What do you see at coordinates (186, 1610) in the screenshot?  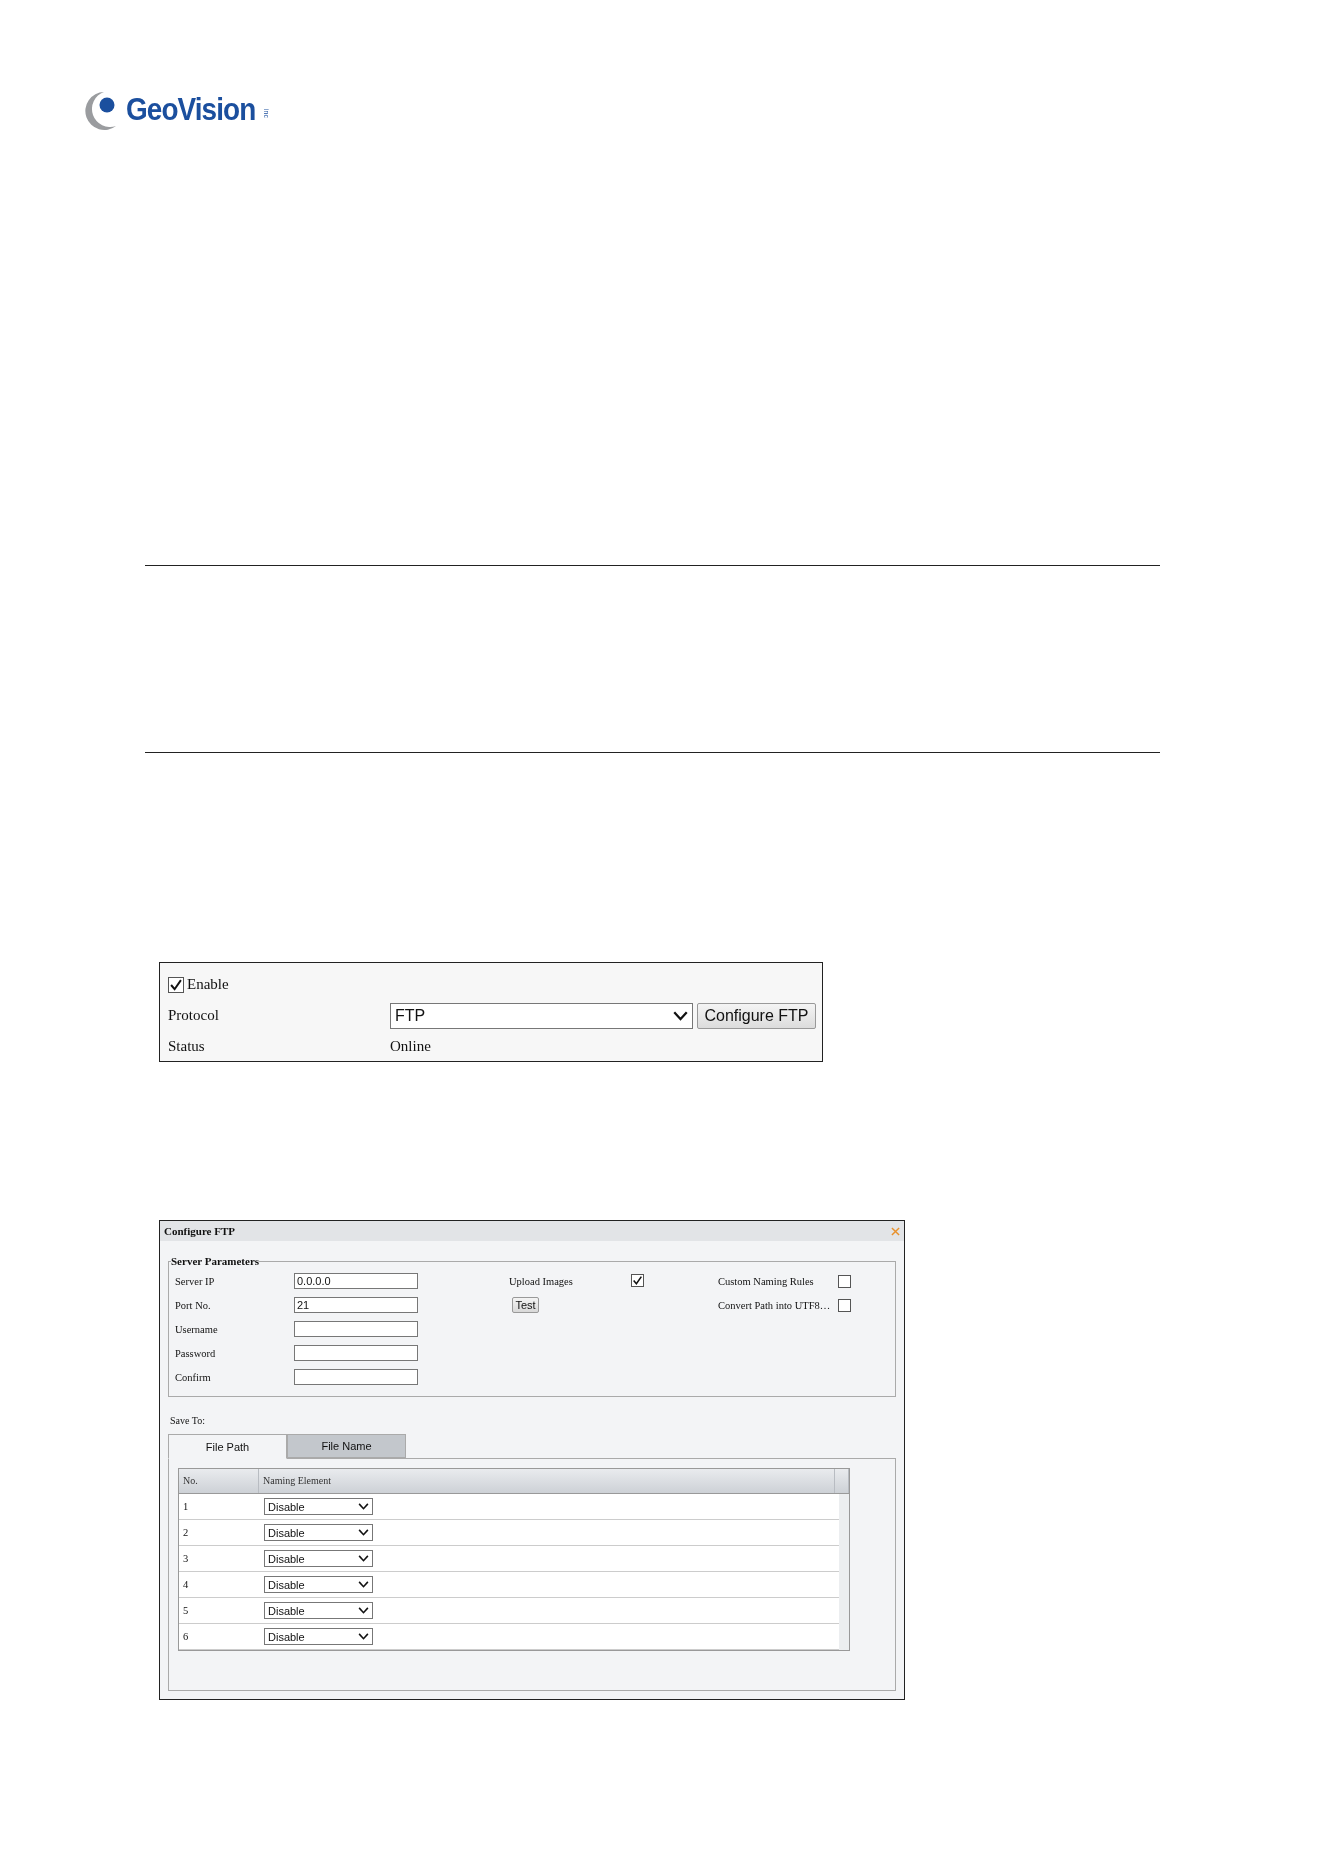 I see `table-cell-text: 5` at bounding box center [186, 1610].